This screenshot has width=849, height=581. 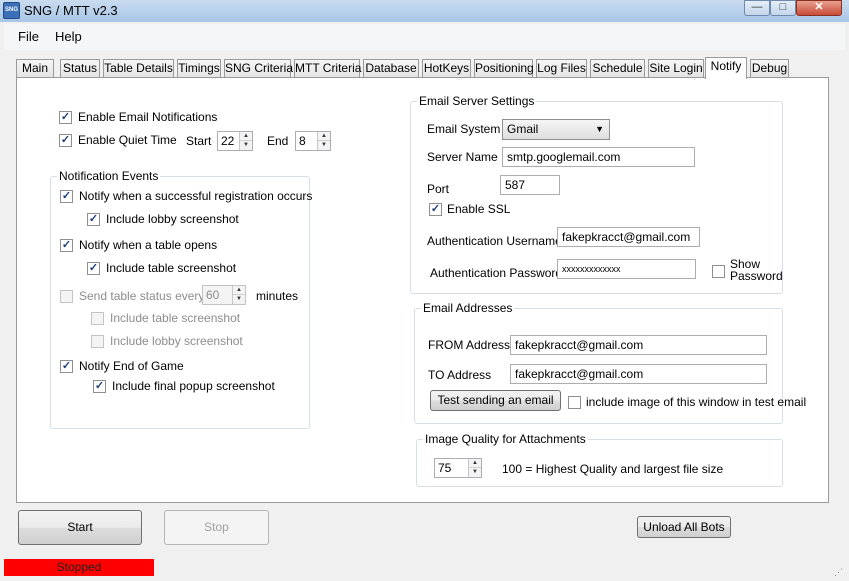 What do you see at coordinates (93, 219) in the screenshot?
I see `registration-lobby-screenshot-checkbox: ✓` at bounding box center [93, 219].